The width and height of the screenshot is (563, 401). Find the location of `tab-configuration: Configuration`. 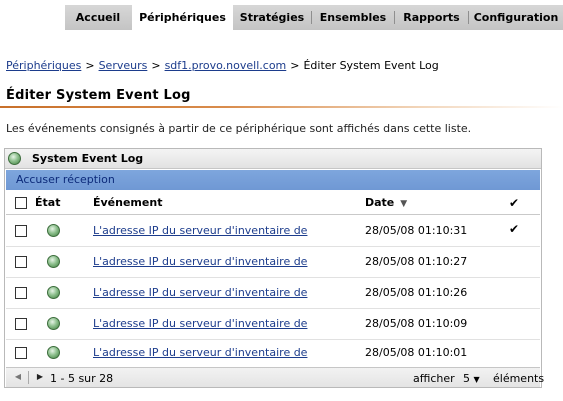

tab-configuration: Configuration is located at coordinates (516, 17).